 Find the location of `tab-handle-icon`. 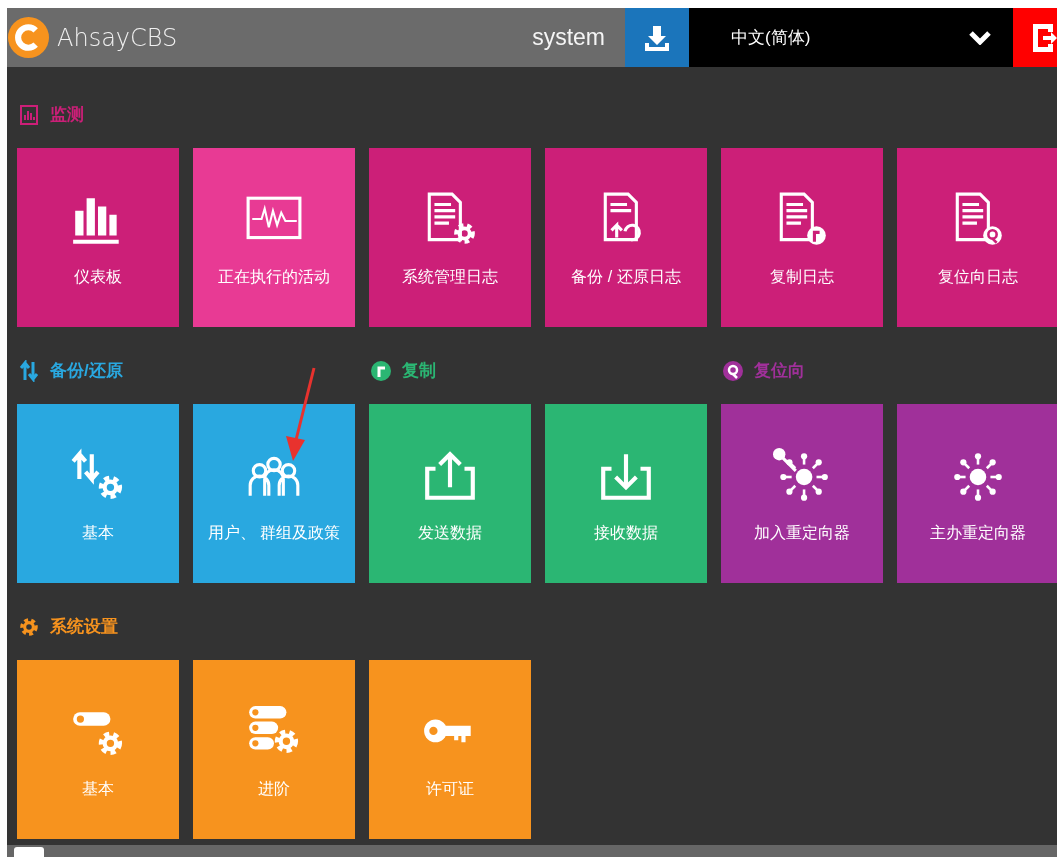

tab-handle-icon is located at coordinates (29, 852).